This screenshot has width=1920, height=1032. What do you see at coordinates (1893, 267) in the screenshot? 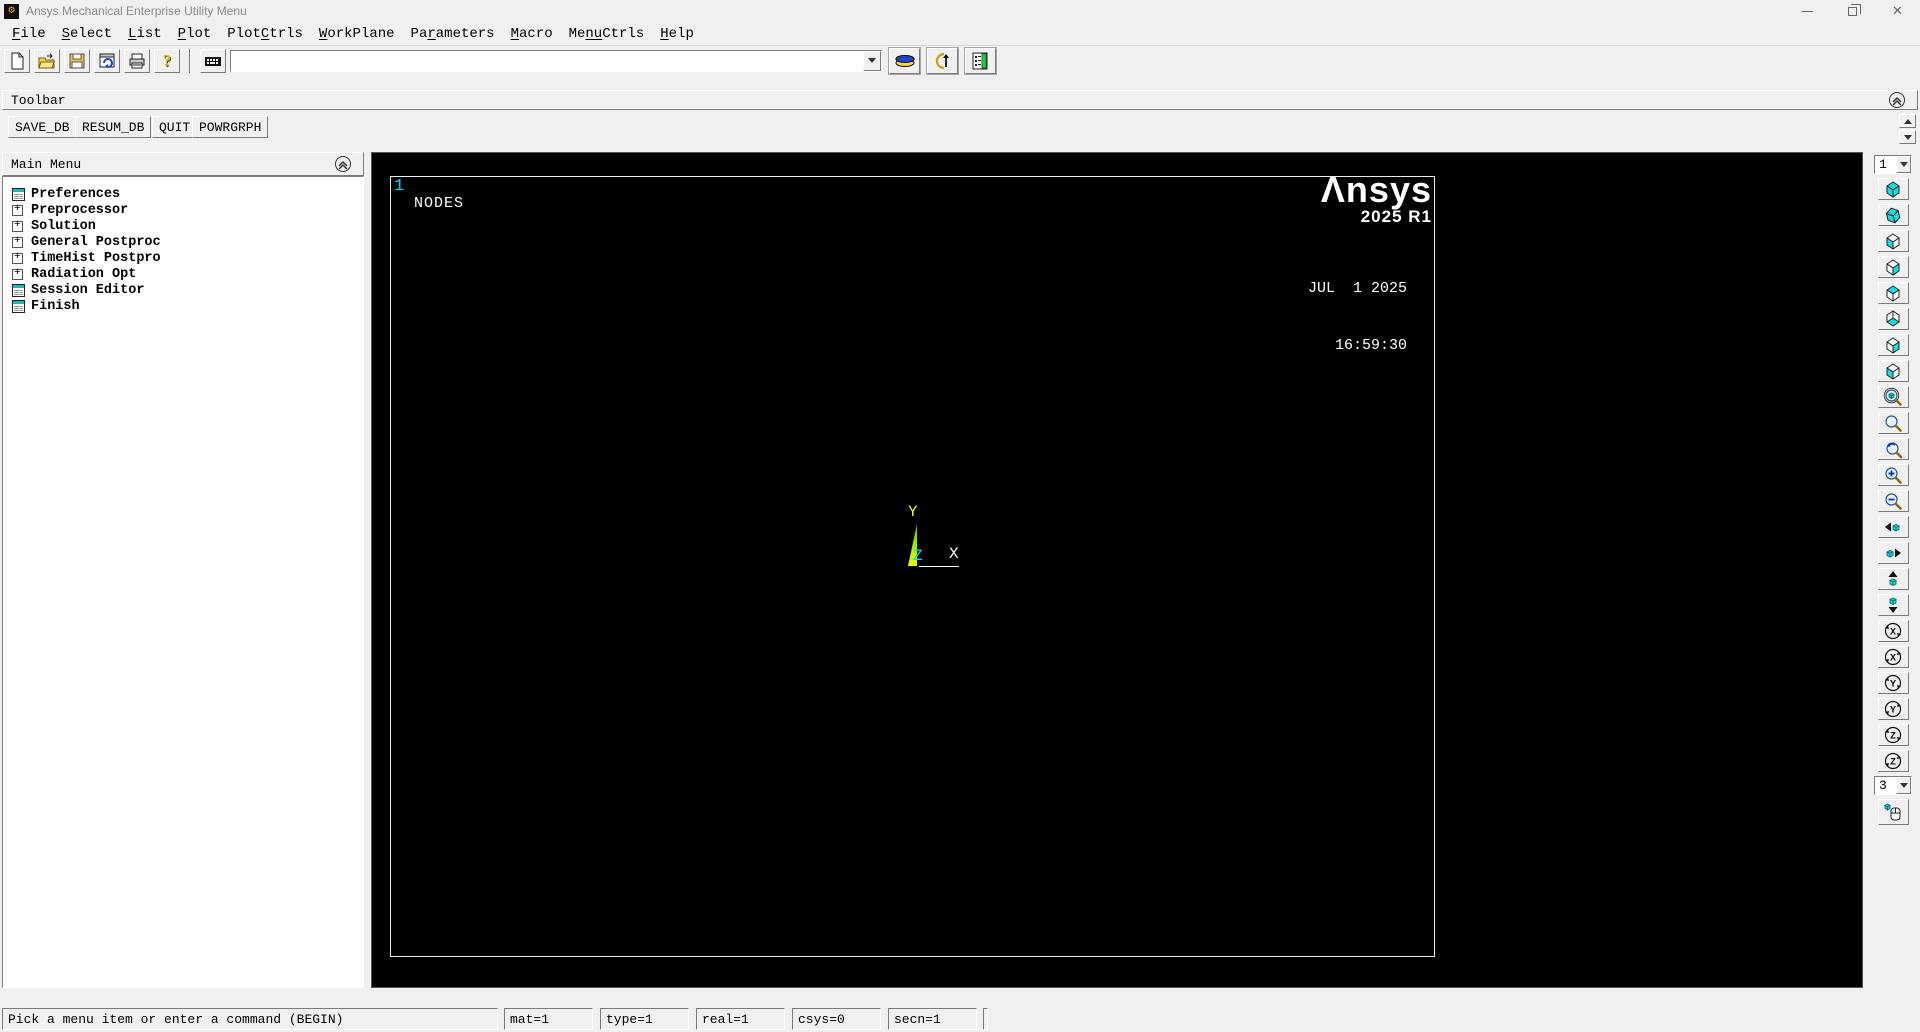
I see `view-back-button` at bounding box center [1893, 267].